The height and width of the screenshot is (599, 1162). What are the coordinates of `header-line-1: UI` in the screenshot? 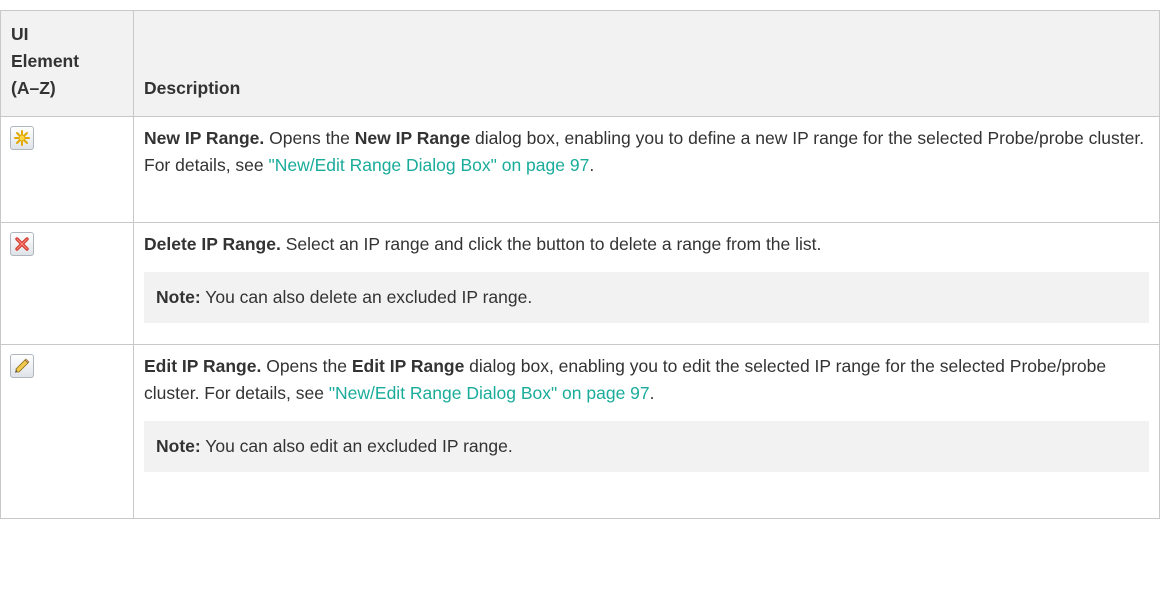 It's located at (20, 34).